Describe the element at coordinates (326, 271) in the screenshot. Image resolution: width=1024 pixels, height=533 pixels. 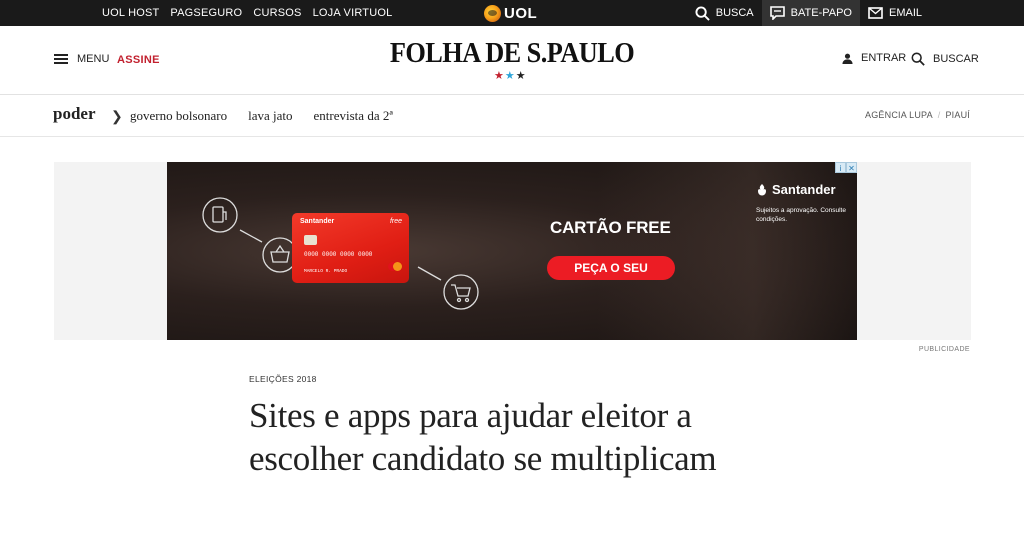
I see `card-holder: MARCELO R. PRADO` at that location.